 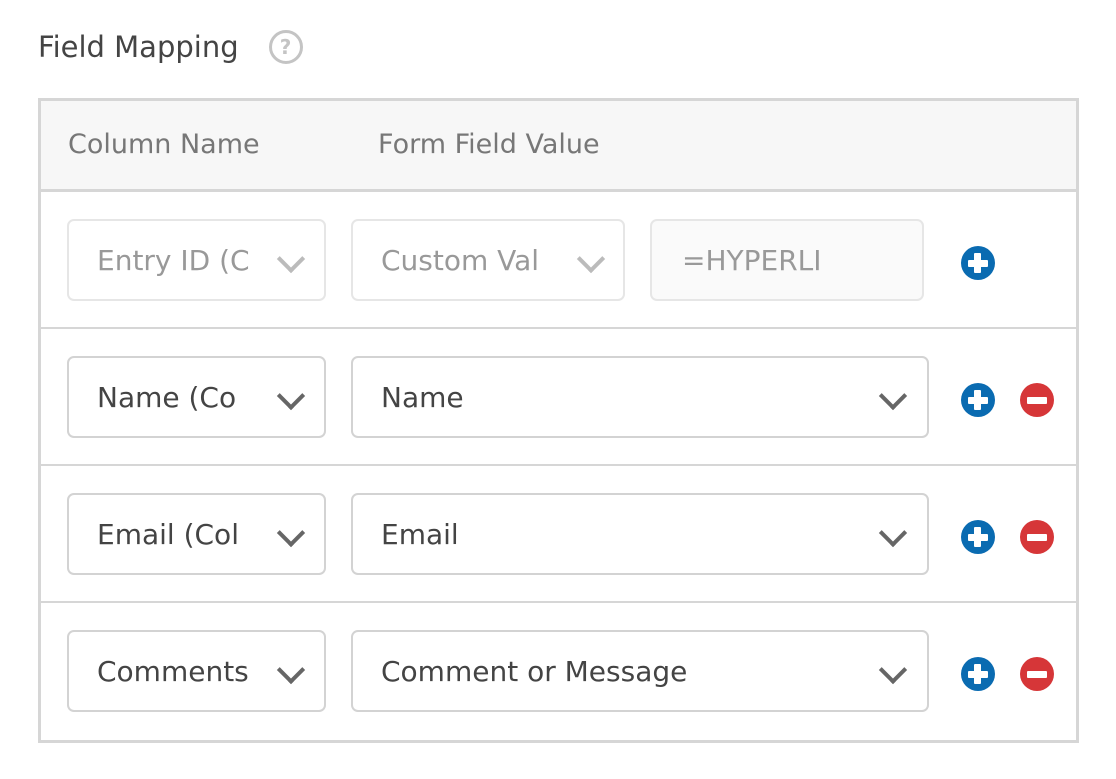 What do you see at coordinates (489, 144) in the screenshot?
I see `form-field-value-header: Form Field Value` at bounding box center [489, 144].